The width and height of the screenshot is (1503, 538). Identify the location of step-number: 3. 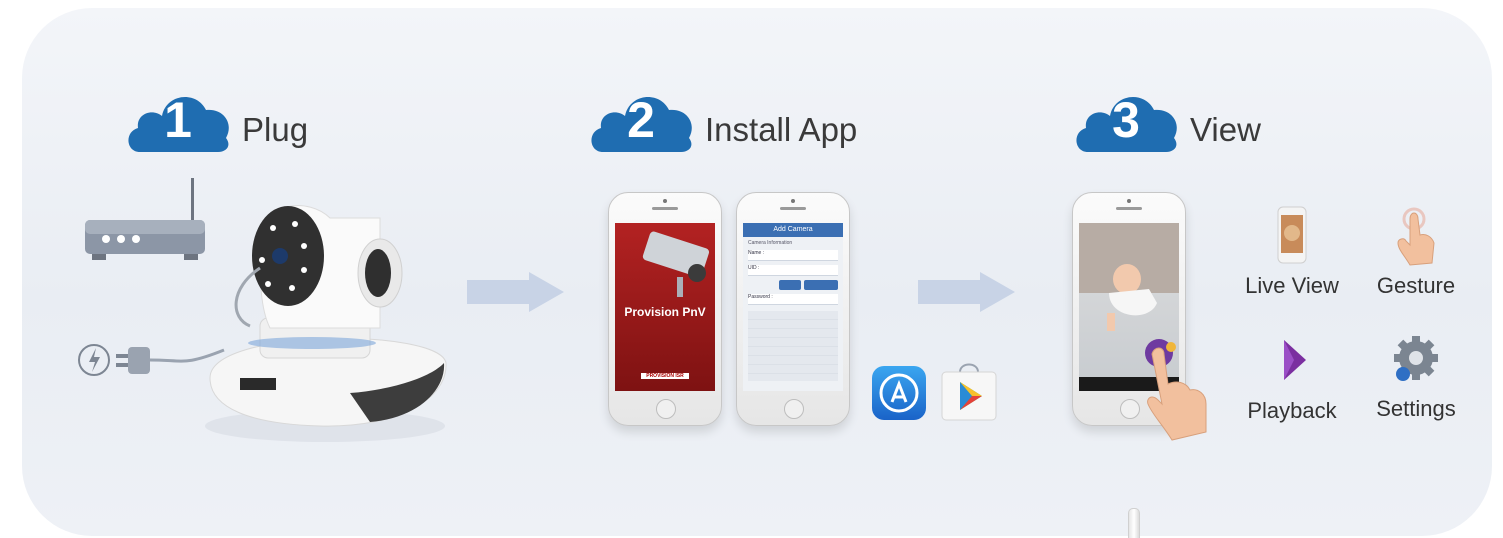
(1126, 120).